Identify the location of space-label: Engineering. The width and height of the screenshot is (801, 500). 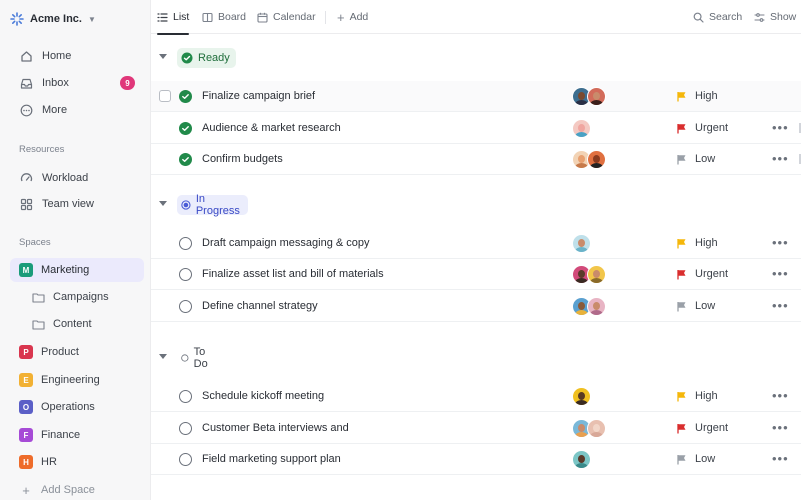
(70, 380).